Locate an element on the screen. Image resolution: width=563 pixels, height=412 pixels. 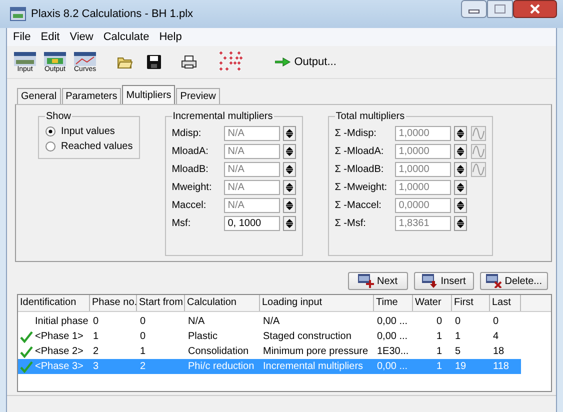
table-cell: 19 is located at coordinates (460, 366).